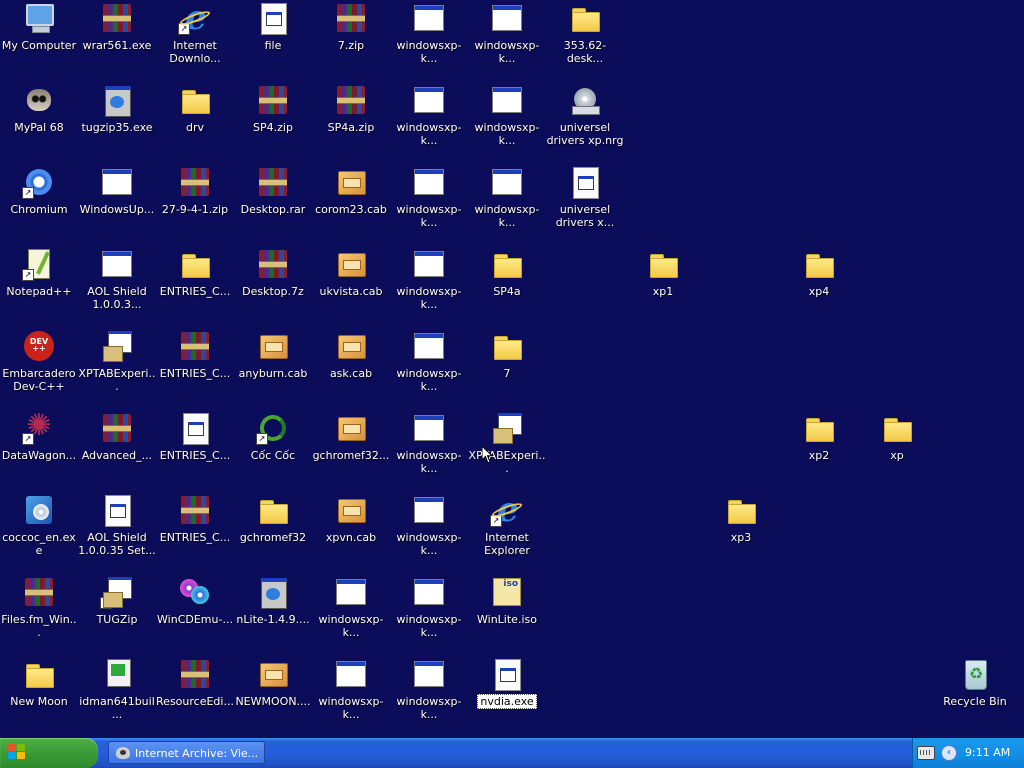  I want to click on desktop-icon-drv: drv, so click(195, 122).